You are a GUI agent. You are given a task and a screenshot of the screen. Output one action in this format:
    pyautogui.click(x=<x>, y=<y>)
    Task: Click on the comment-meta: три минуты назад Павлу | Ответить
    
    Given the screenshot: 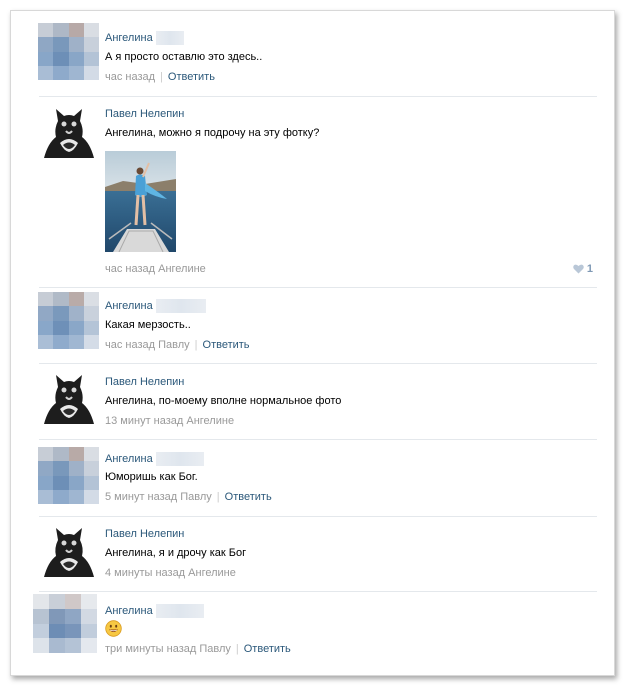 What is the action you would take?
    pyautogui.click(x=198, y=649)
    